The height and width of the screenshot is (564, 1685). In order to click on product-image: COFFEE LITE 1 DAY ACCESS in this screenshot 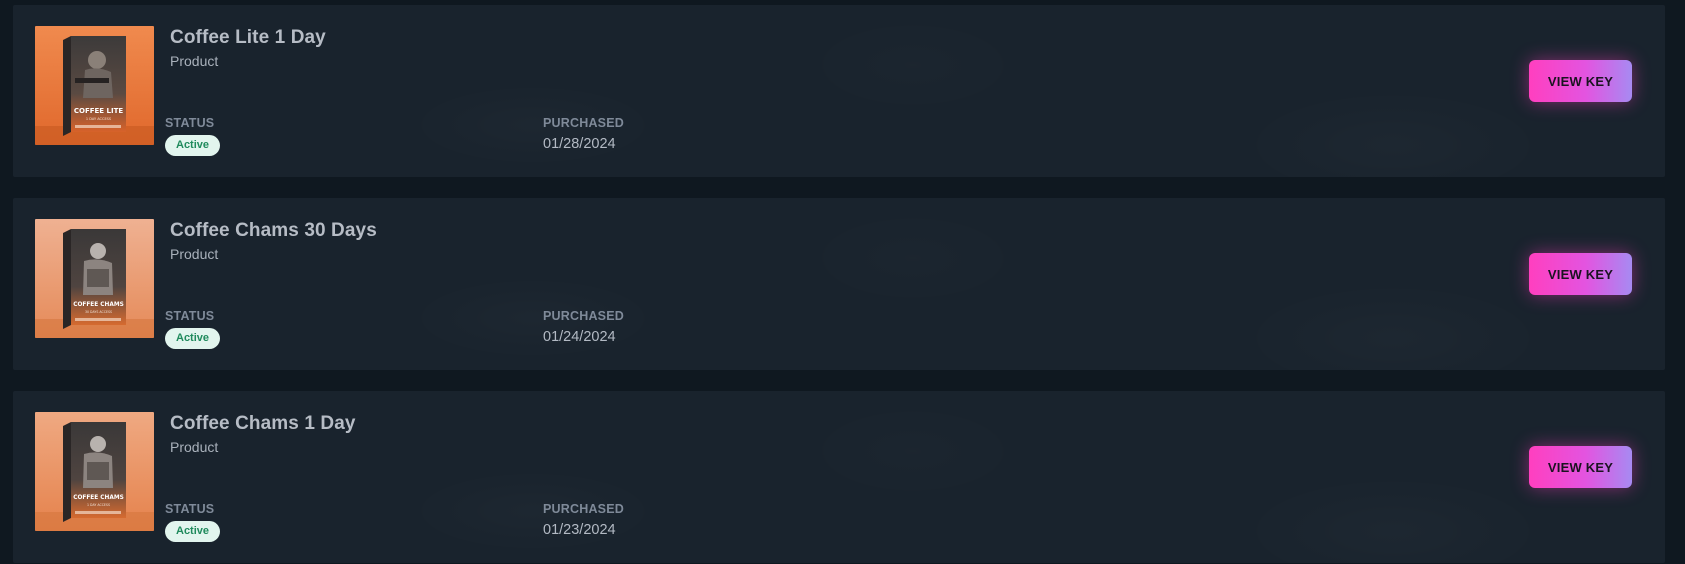, I will do `click(94, 85)`.